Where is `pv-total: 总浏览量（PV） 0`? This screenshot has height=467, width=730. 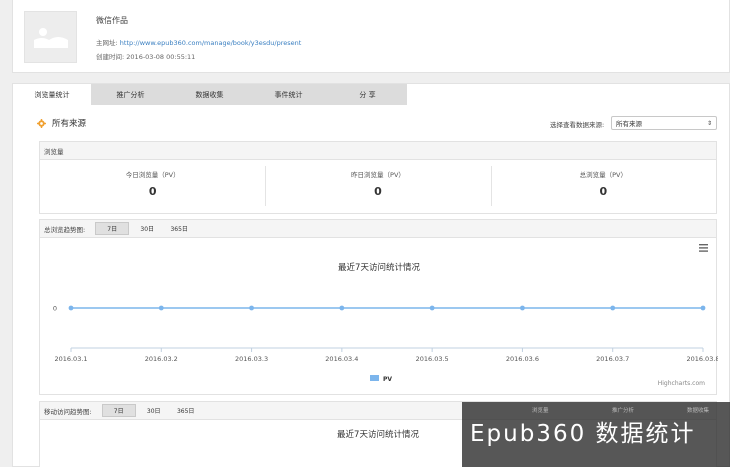
pv-total: 总浏览量（PV） 0 is located at coordinates (603, 187).